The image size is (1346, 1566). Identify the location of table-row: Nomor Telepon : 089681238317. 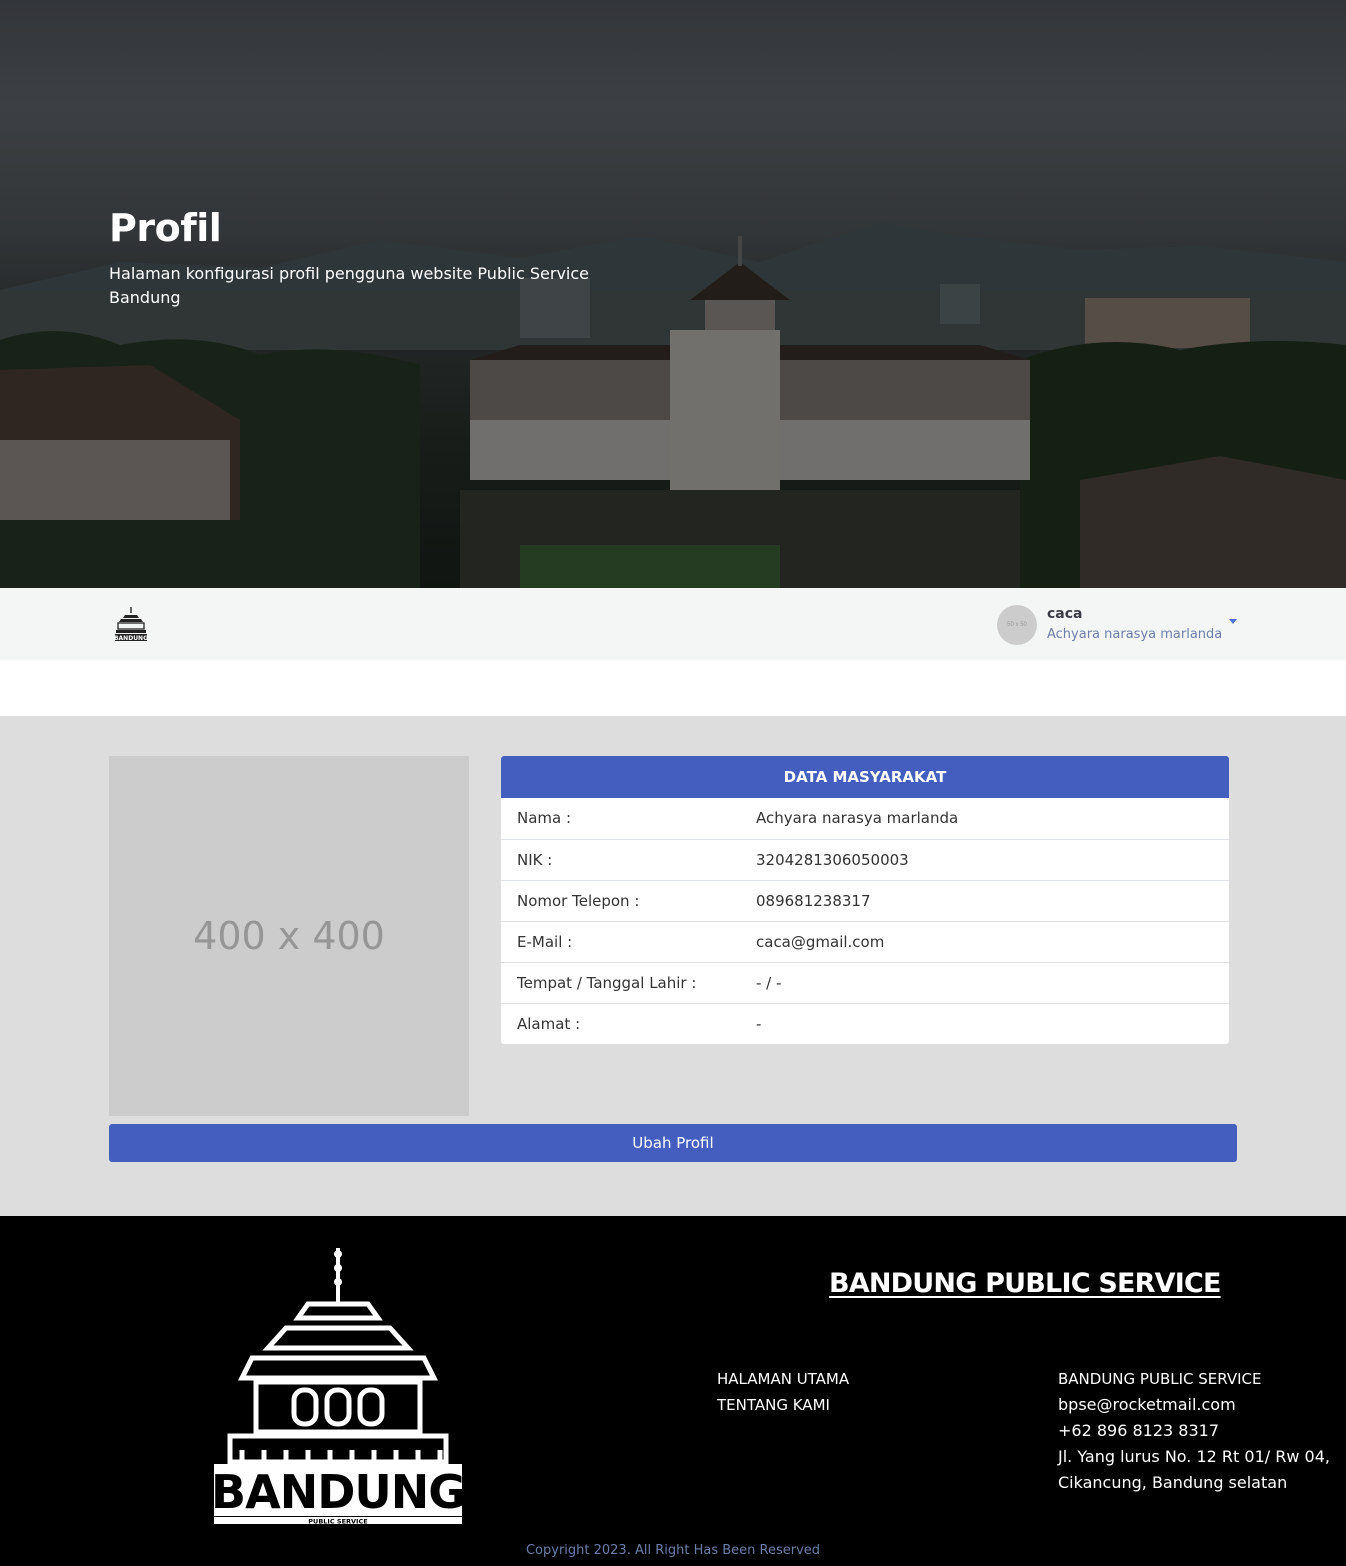
(865, 900).